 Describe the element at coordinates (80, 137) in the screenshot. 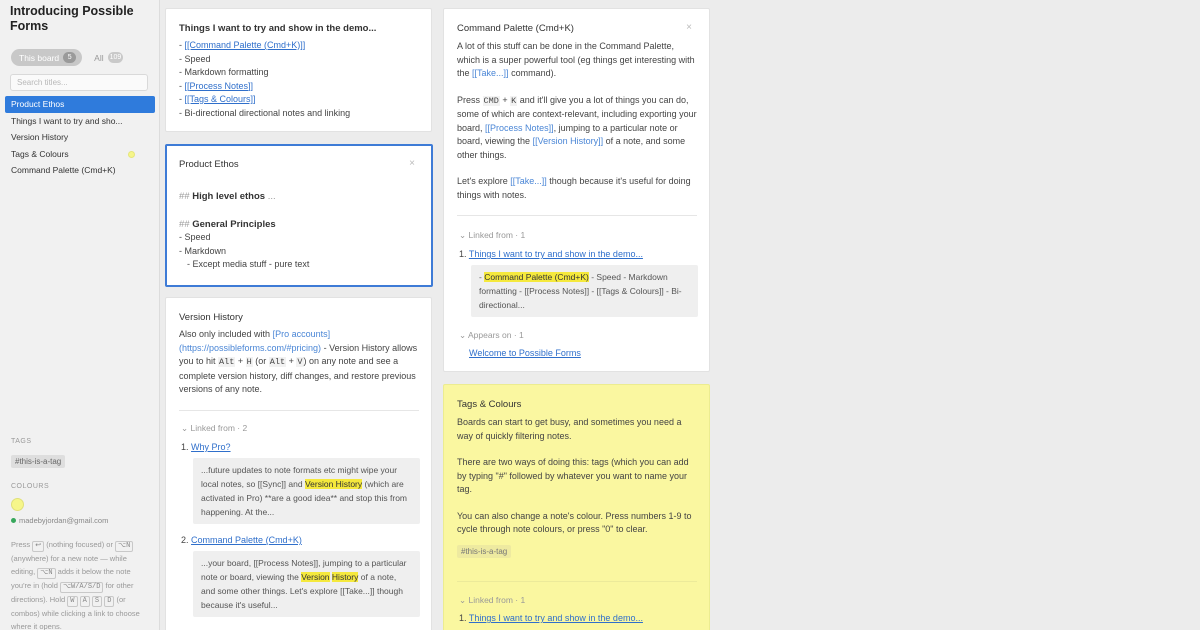

I see `sidebar-item-version-history: Version History` at that location.